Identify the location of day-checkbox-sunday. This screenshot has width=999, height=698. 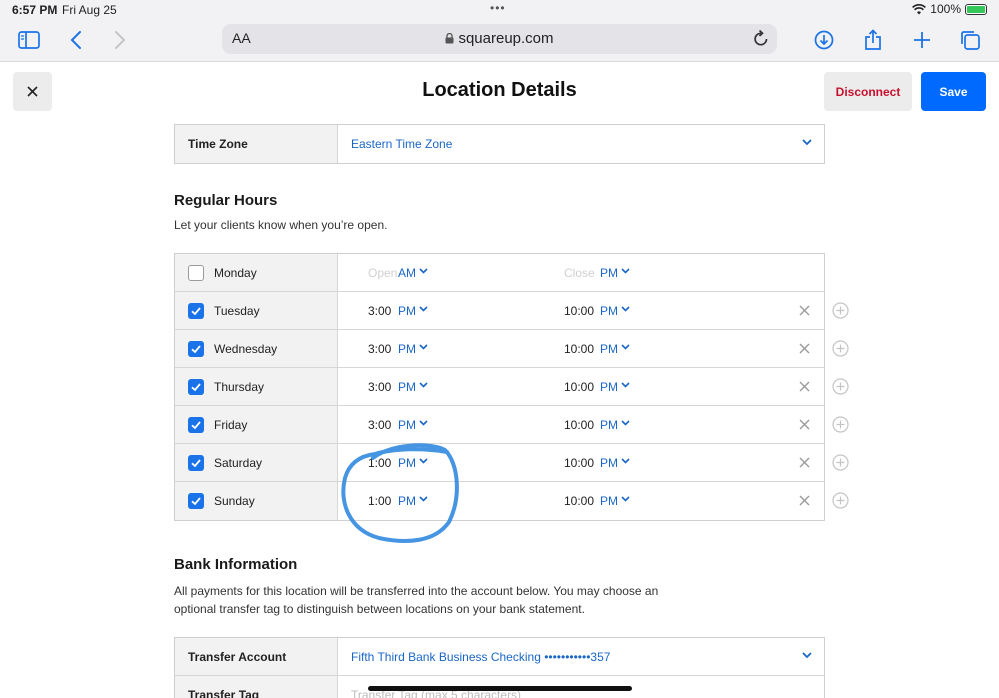
(196, 501).